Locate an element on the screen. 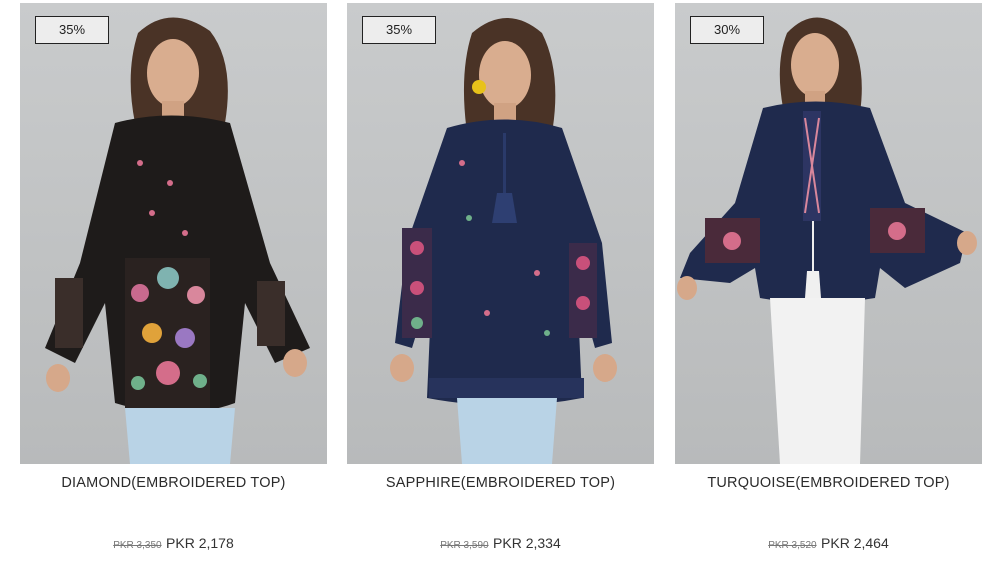 This screenshot has width=995, height=570. product-price: PKR 3,350 PKR 2,178 is located at coordinates (173, 544).